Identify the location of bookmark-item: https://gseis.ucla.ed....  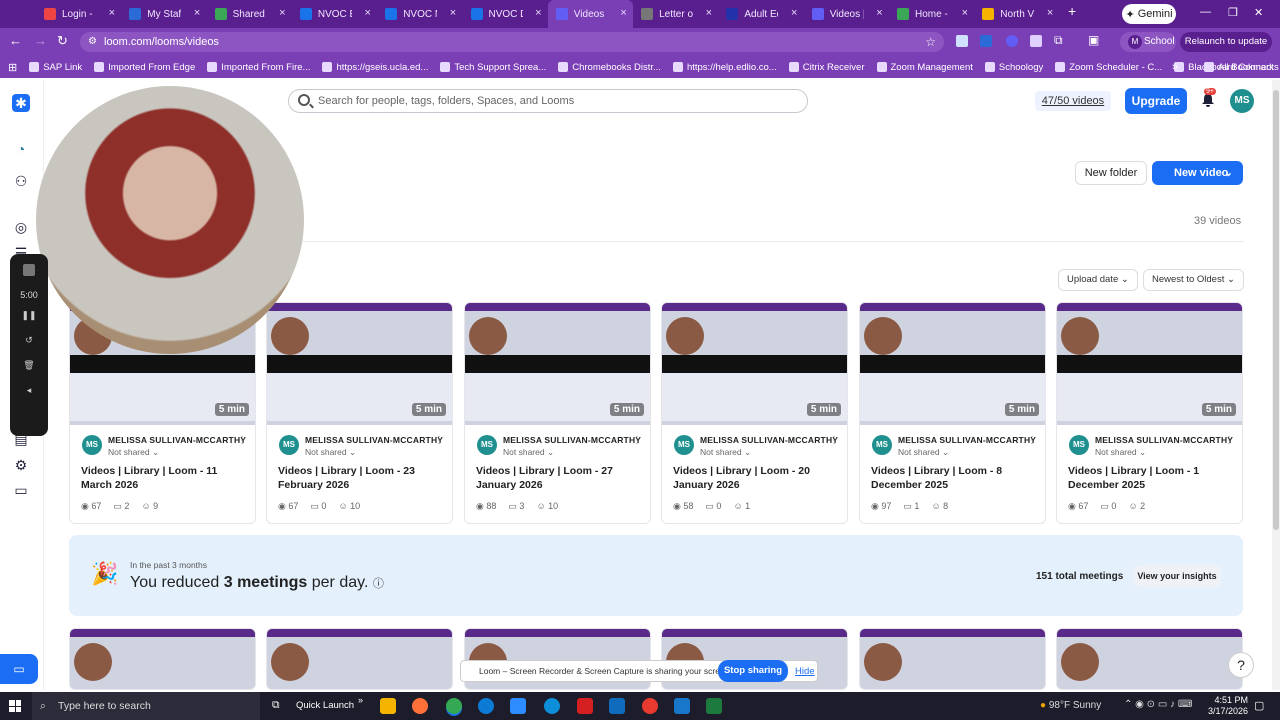
(375, 67).